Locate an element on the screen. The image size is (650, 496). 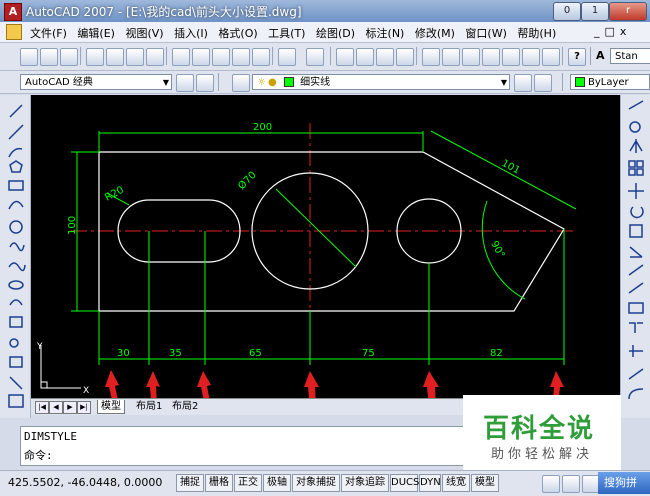
document-icon is located at coordinates (14, 32).